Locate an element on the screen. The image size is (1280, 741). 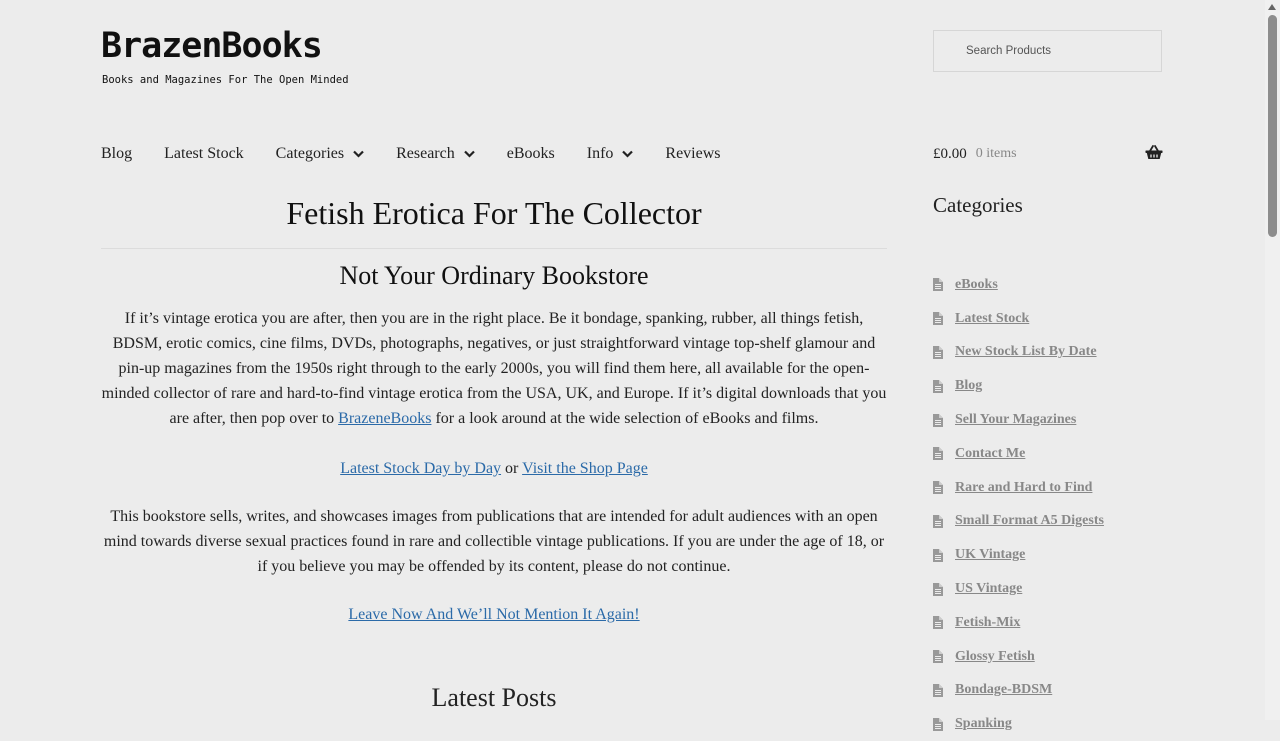
sidebar-category-item: Fetish-Mix is located at coordinates (1018, 623).